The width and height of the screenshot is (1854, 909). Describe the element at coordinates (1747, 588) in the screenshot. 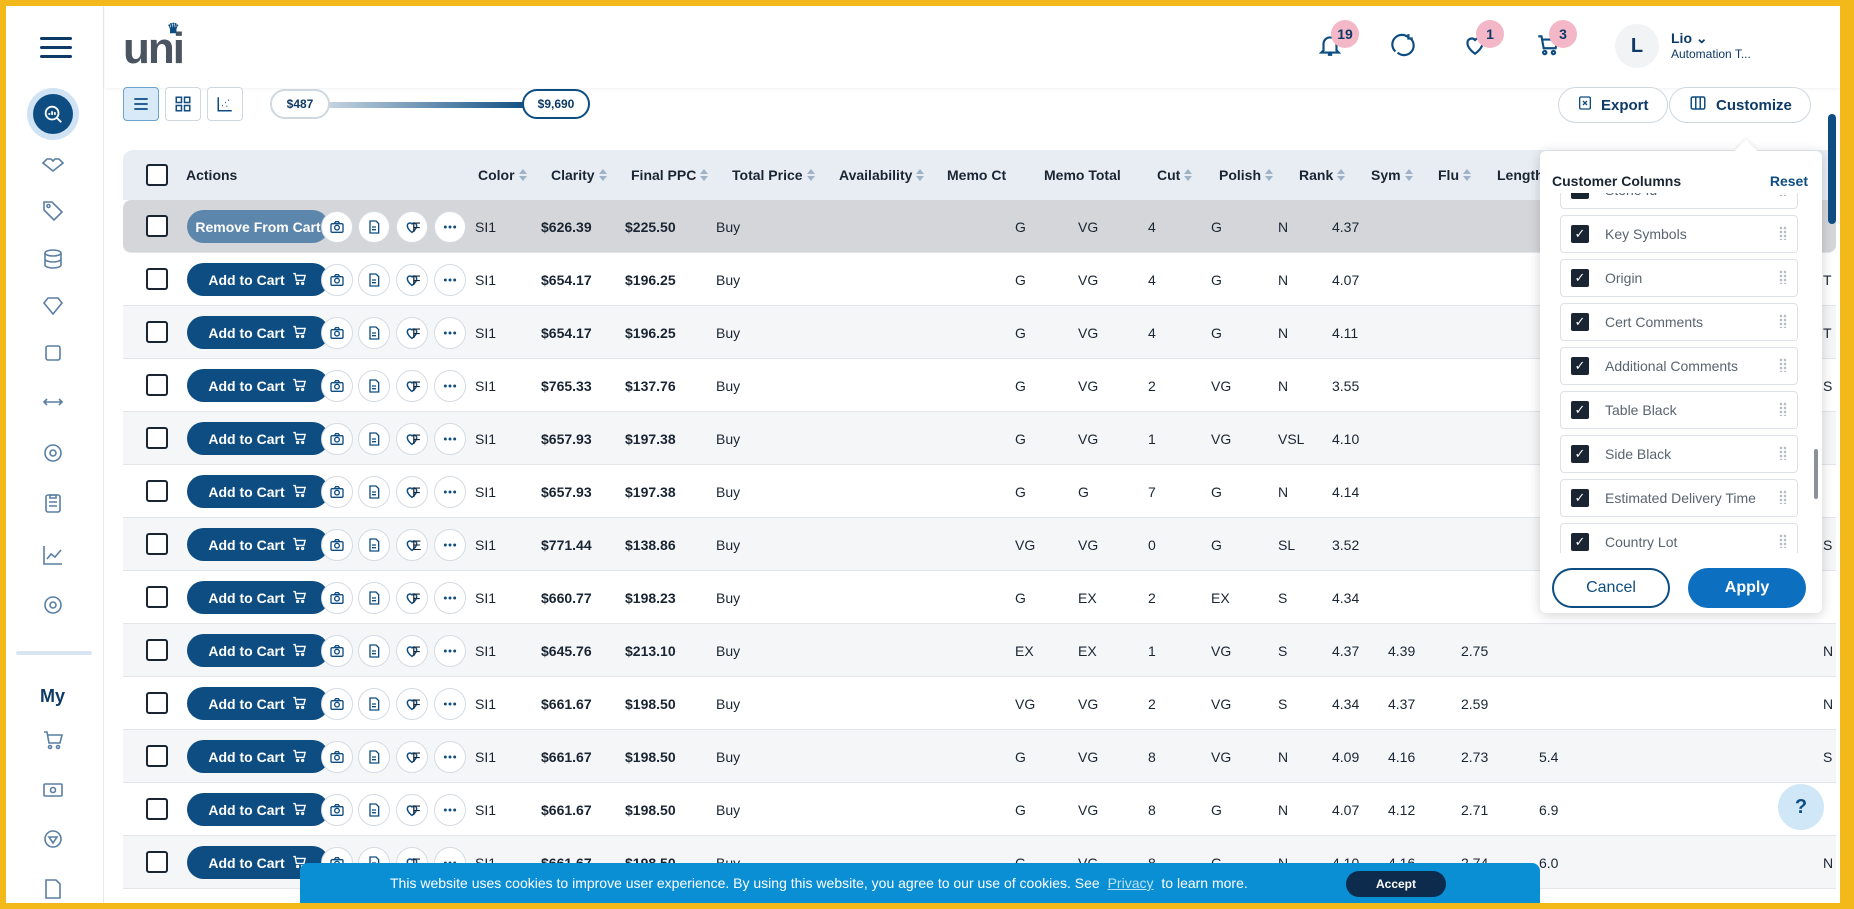

I see `apply-button: Apply` at that location.